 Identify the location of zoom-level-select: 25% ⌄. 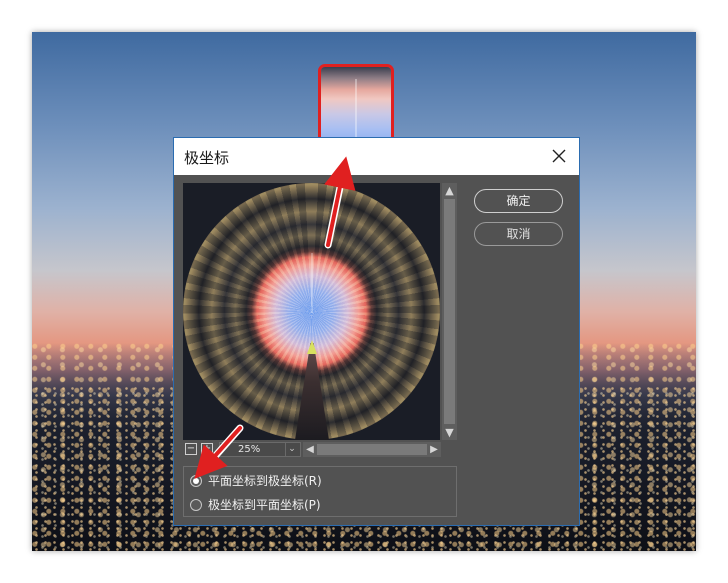
(260, 449).